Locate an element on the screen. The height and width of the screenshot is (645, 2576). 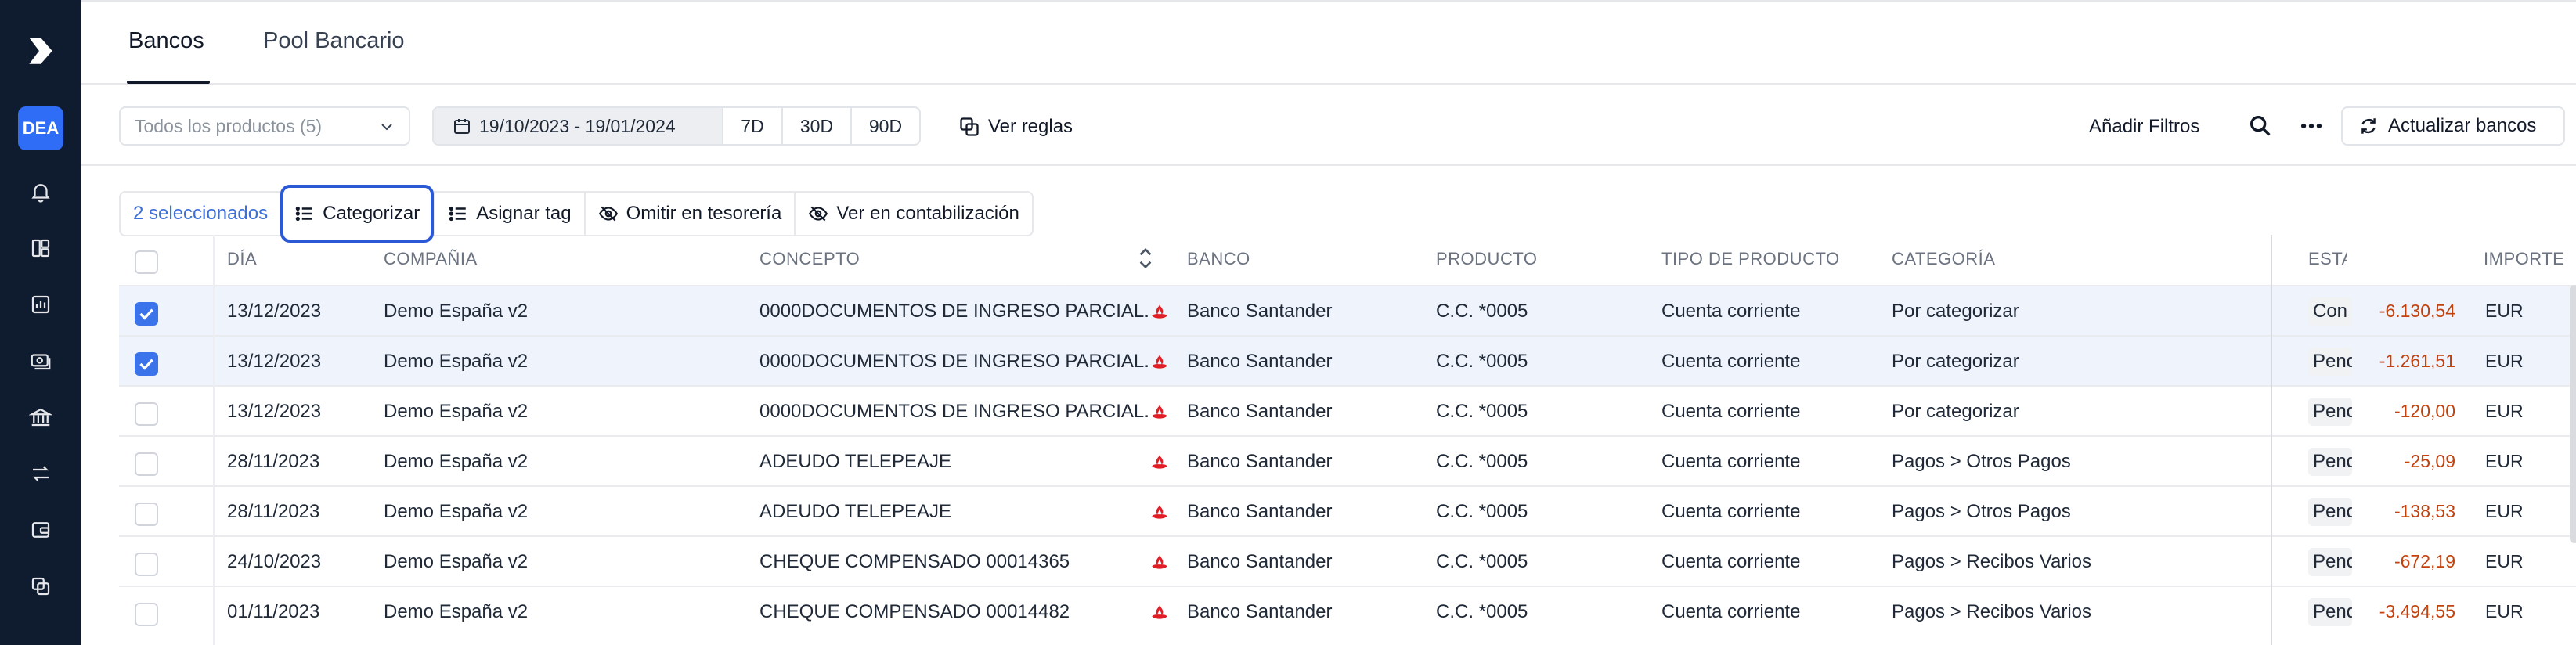
payments-icon is located at coordinates (41, 362).